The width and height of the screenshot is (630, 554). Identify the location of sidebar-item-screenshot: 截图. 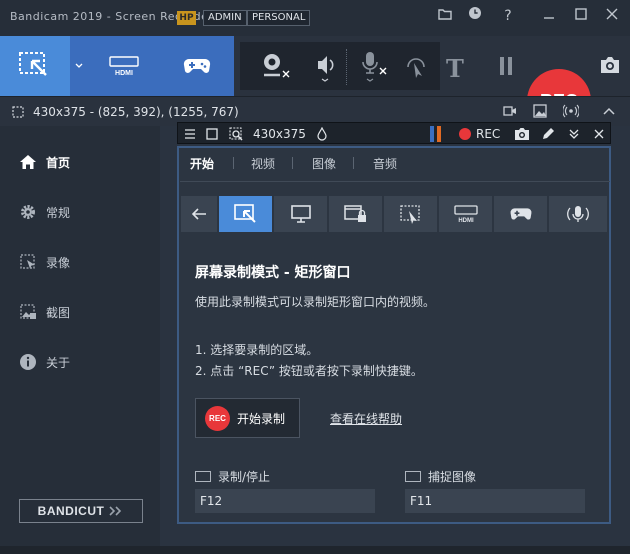
(80, 312).